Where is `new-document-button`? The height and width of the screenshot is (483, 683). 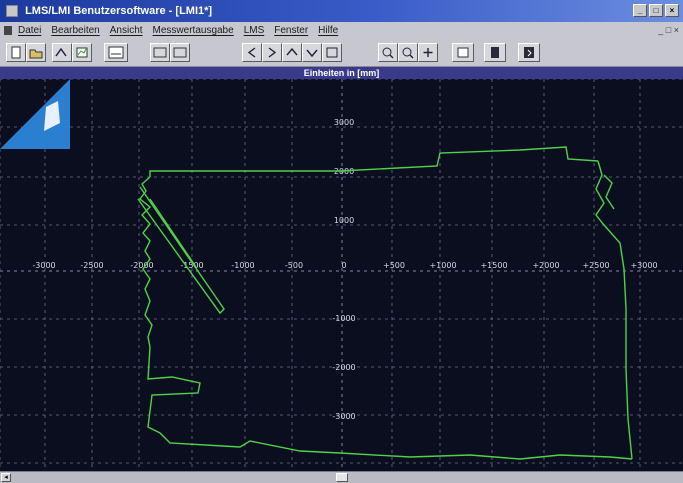
new-document-button is located at coordinates (16, 52).